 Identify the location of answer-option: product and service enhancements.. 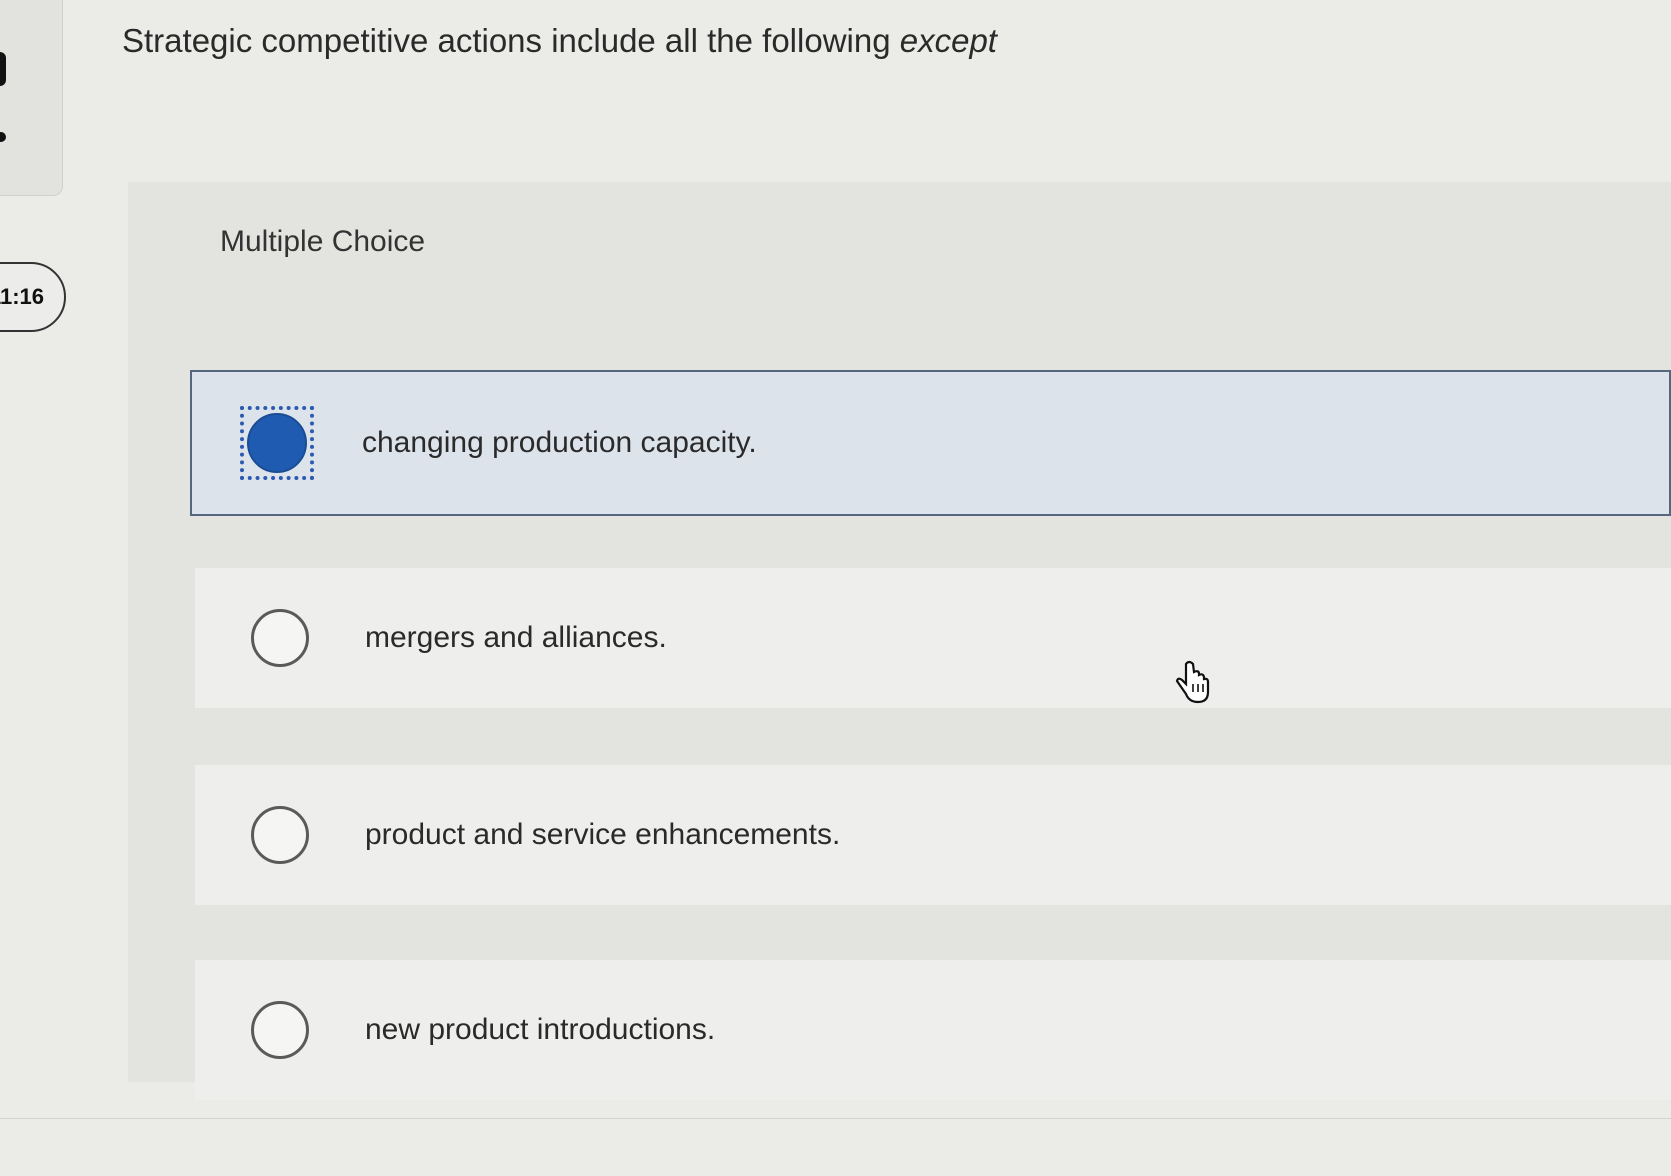
(933, 835).